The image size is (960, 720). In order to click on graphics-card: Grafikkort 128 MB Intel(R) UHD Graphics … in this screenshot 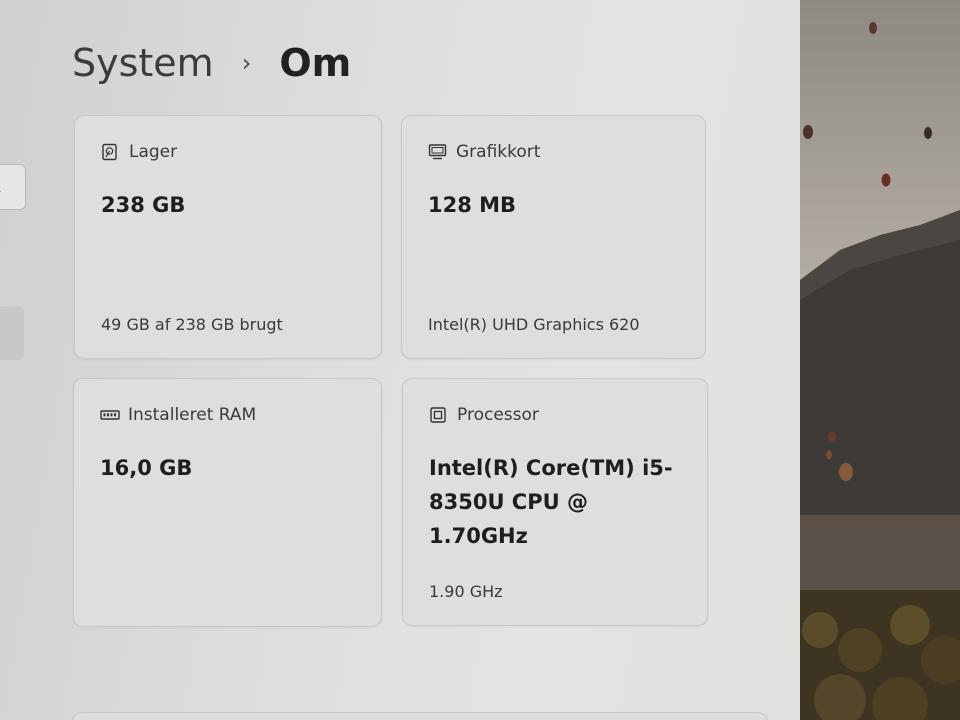, I will do `click(553, 237)`.